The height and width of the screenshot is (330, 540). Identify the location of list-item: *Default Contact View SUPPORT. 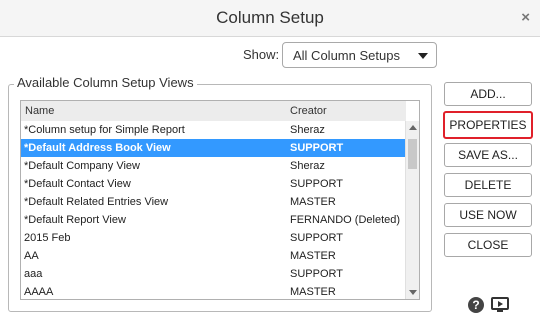
(213, 184).